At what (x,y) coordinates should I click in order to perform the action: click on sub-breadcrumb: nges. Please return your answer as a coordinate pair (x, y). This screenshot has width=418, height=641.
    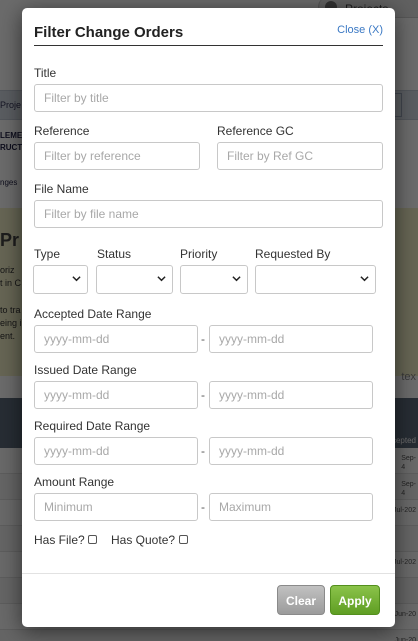
    Looking at the image, I should click on (9, 182).